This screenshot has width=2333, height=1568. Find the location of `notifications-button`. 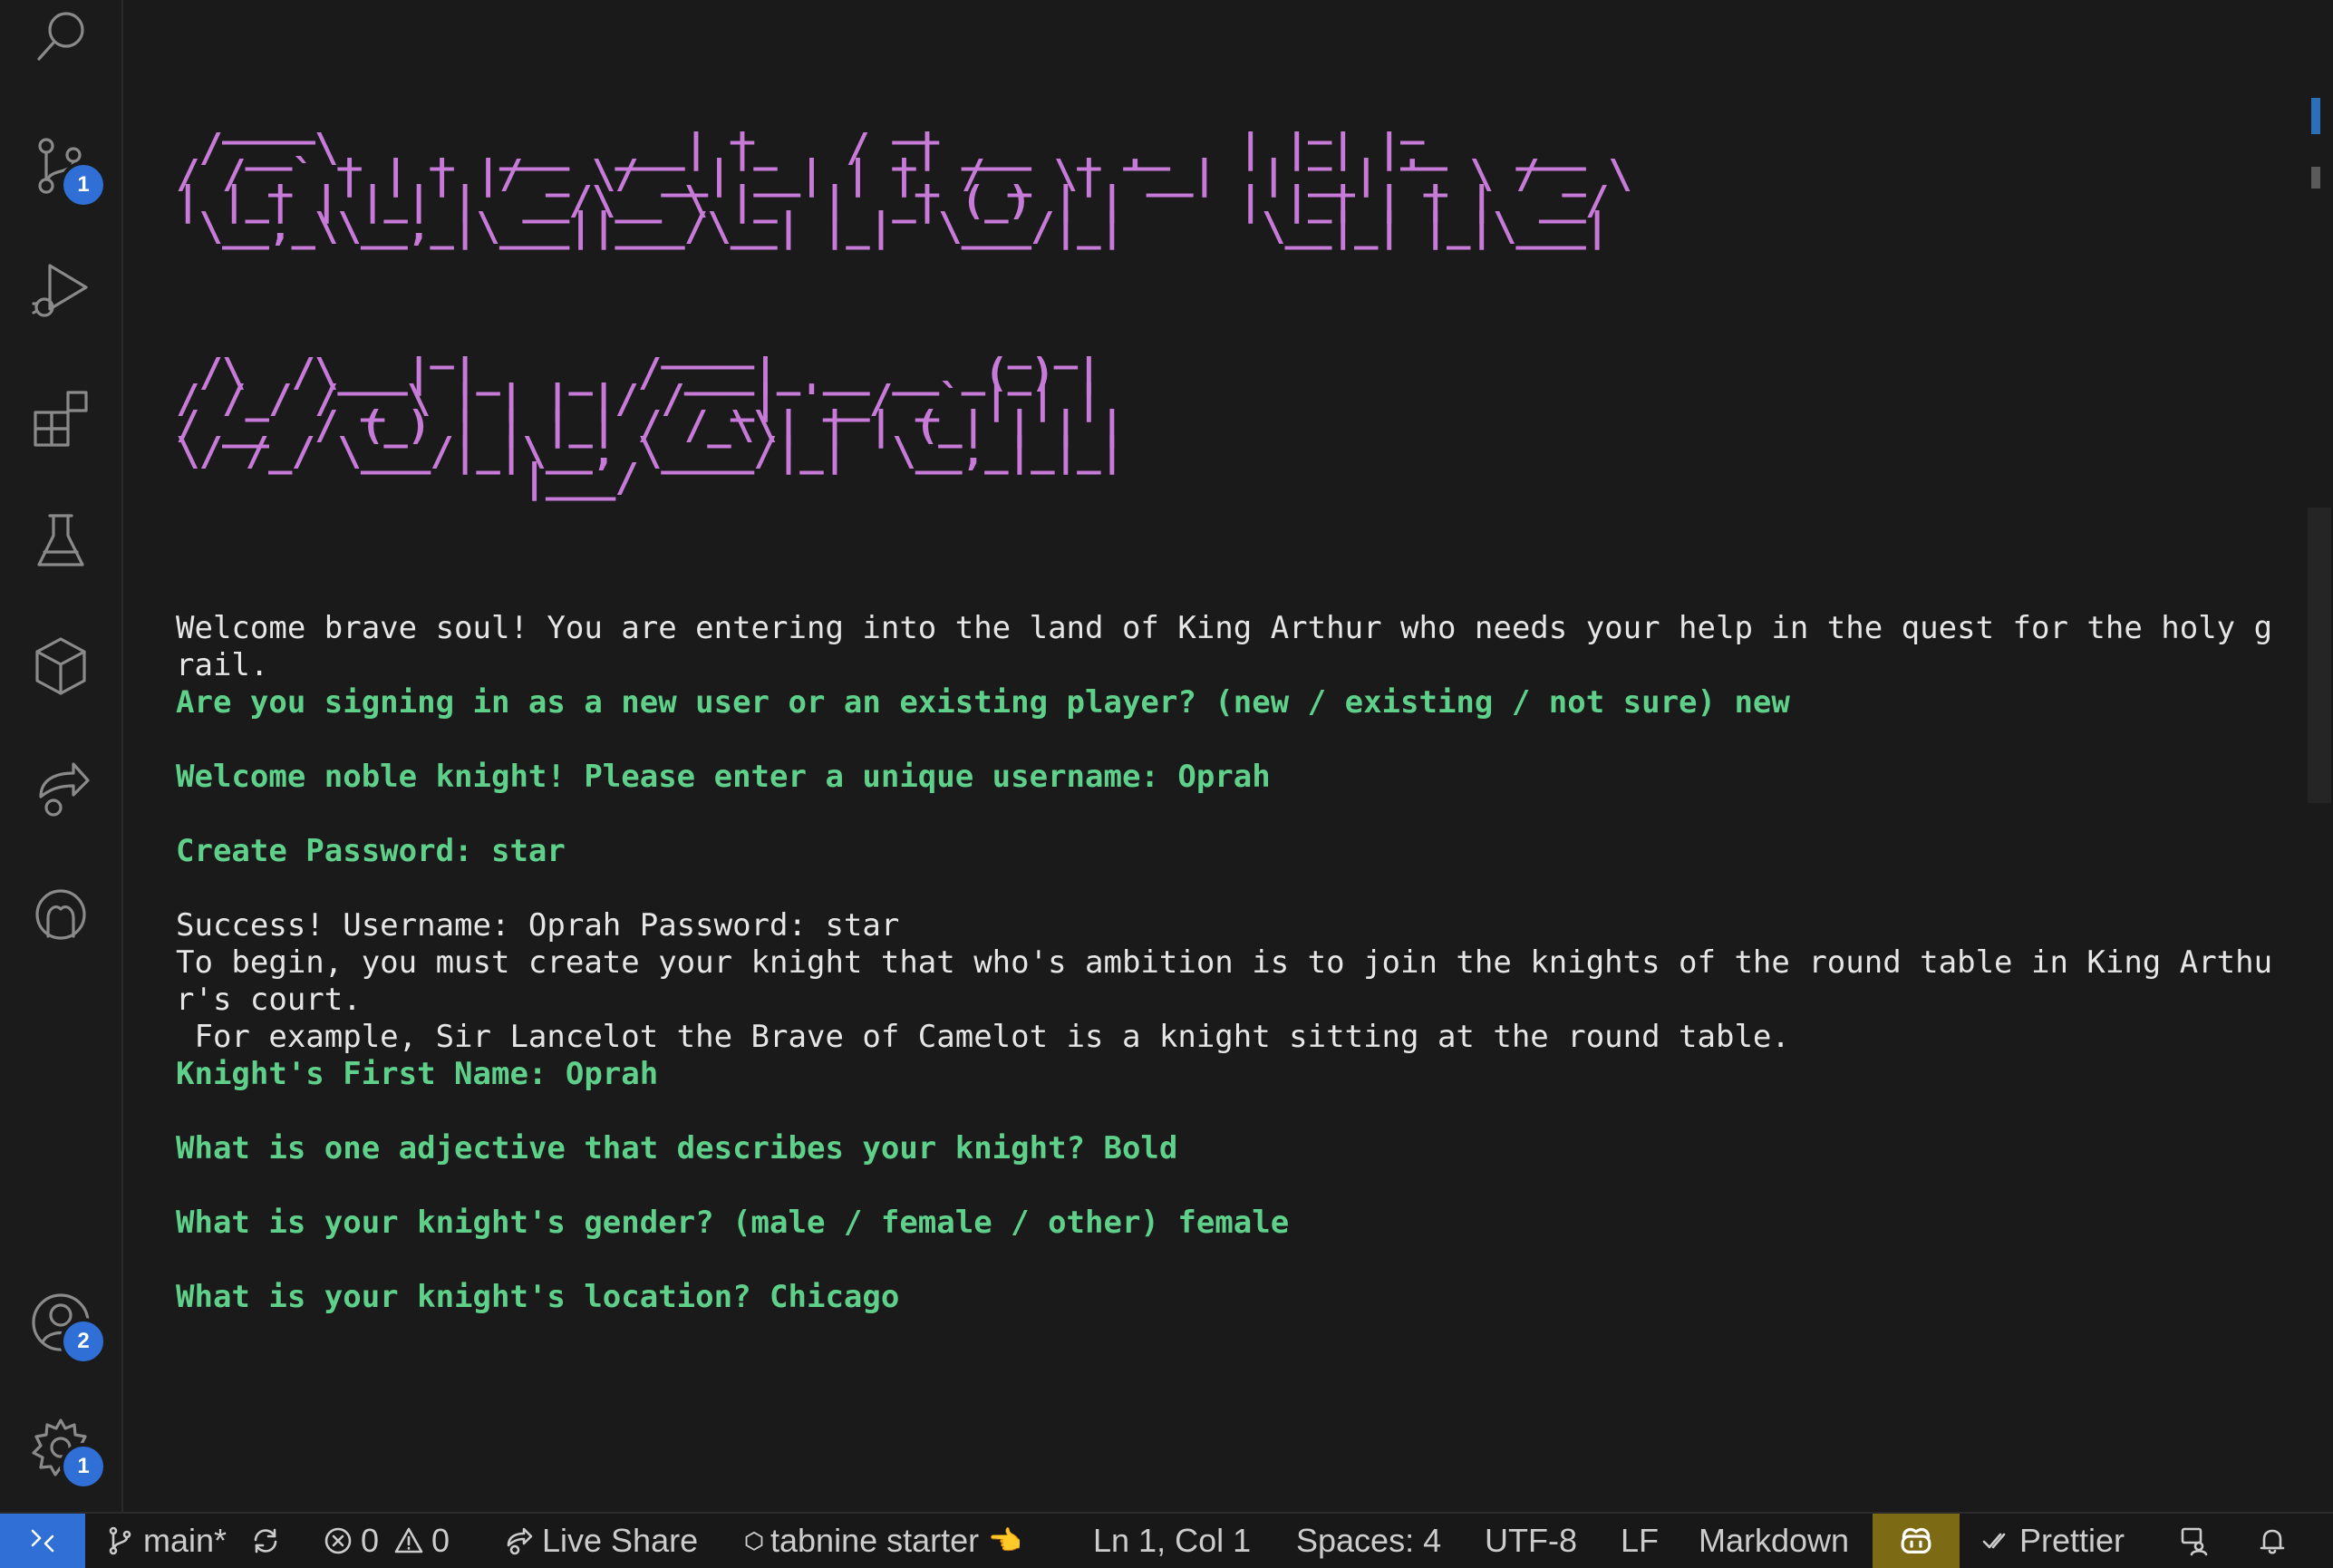

notifications-button is located at coordinates (2272, 1541).